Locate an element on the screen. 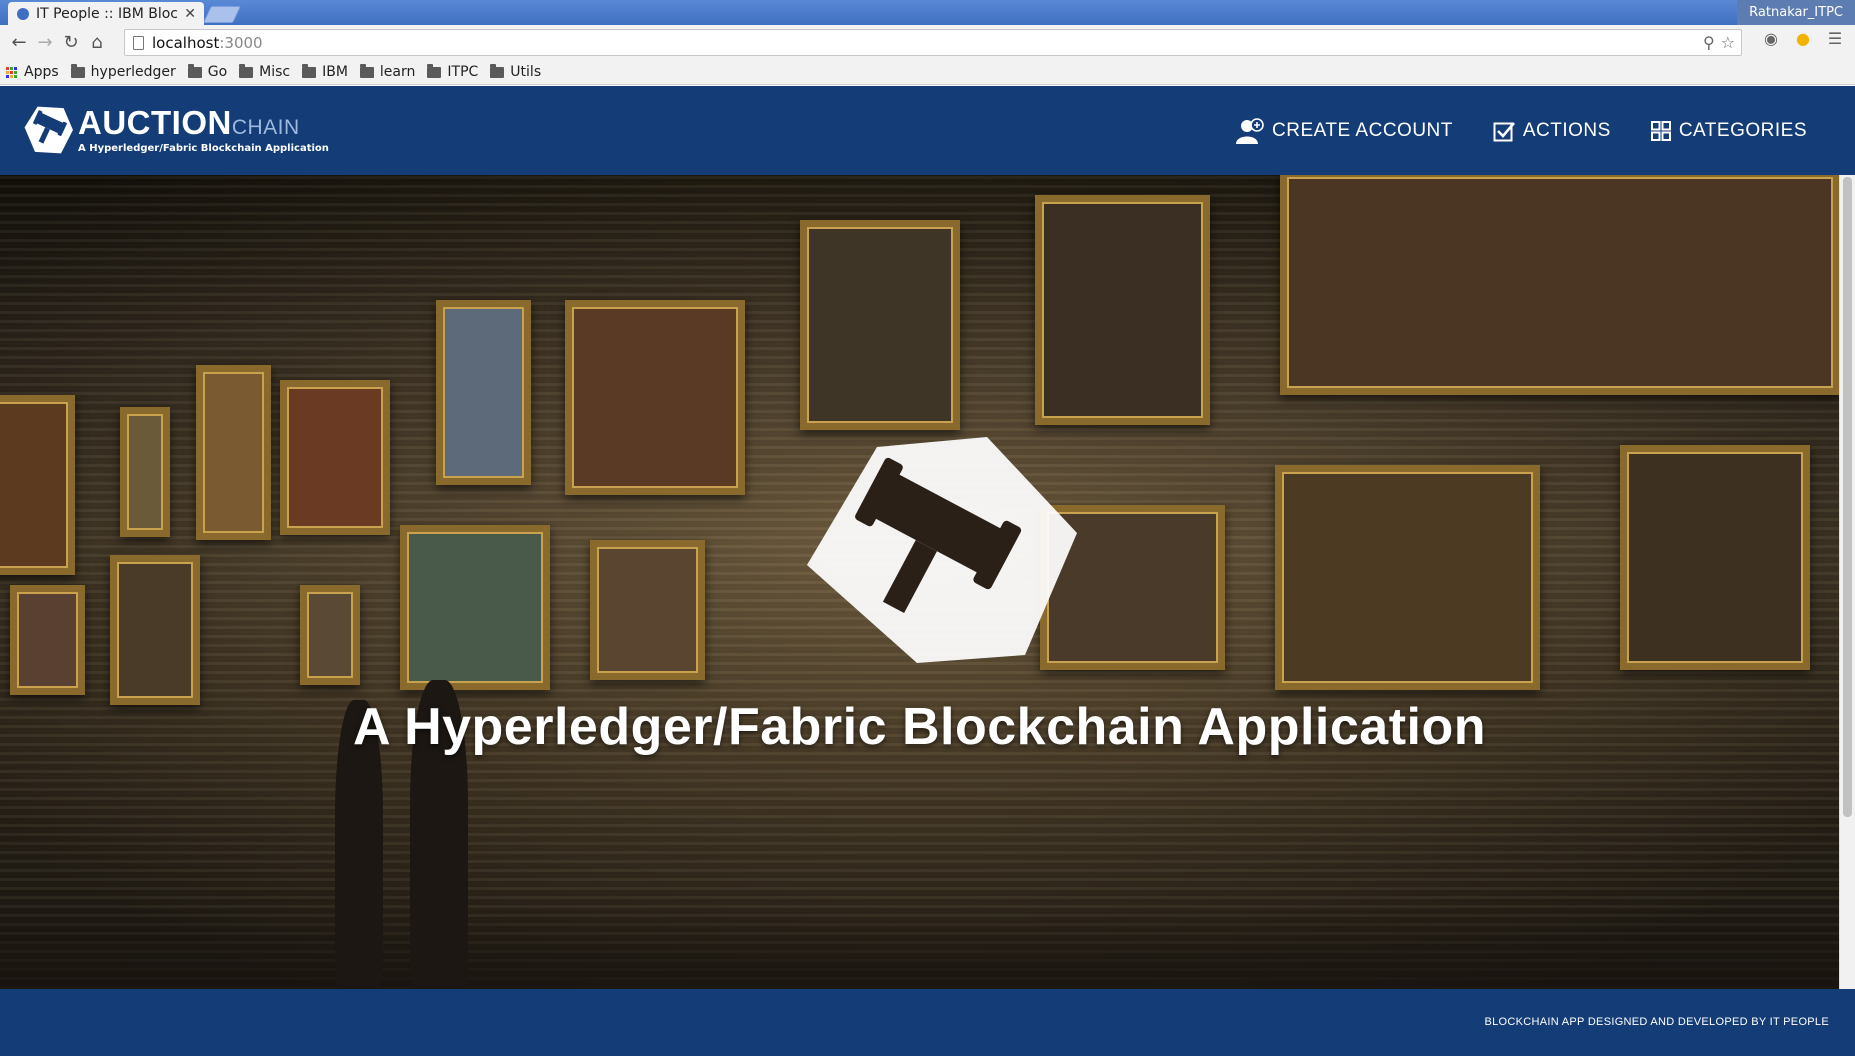  apps-icon is located at coordinates (11, 72).